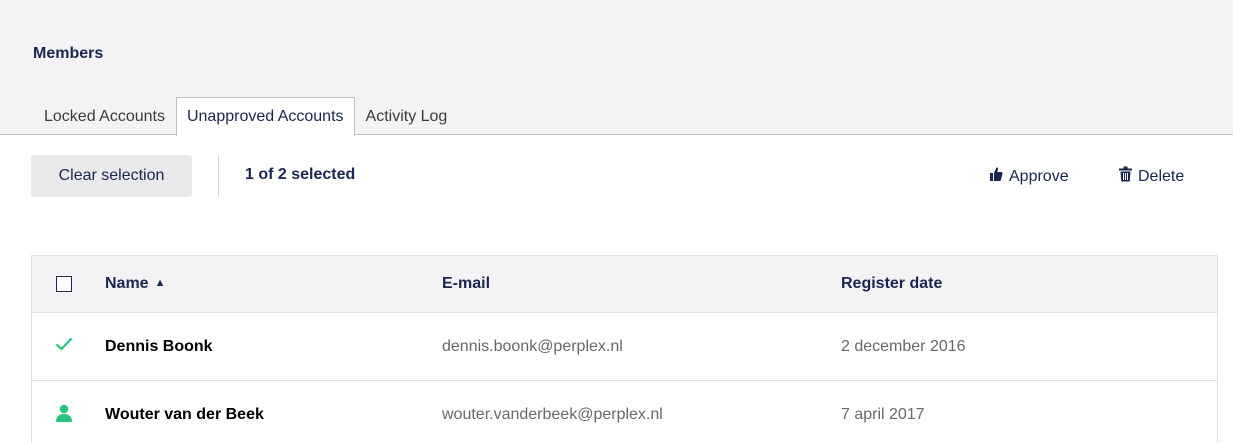 Image resolution: width=1233 pixels, height=443 pixels. What do you see at coordinates (184, 414) in the screenshot?
I see `member-name: Wouter van der Beek` at bounding box center [184, 414].